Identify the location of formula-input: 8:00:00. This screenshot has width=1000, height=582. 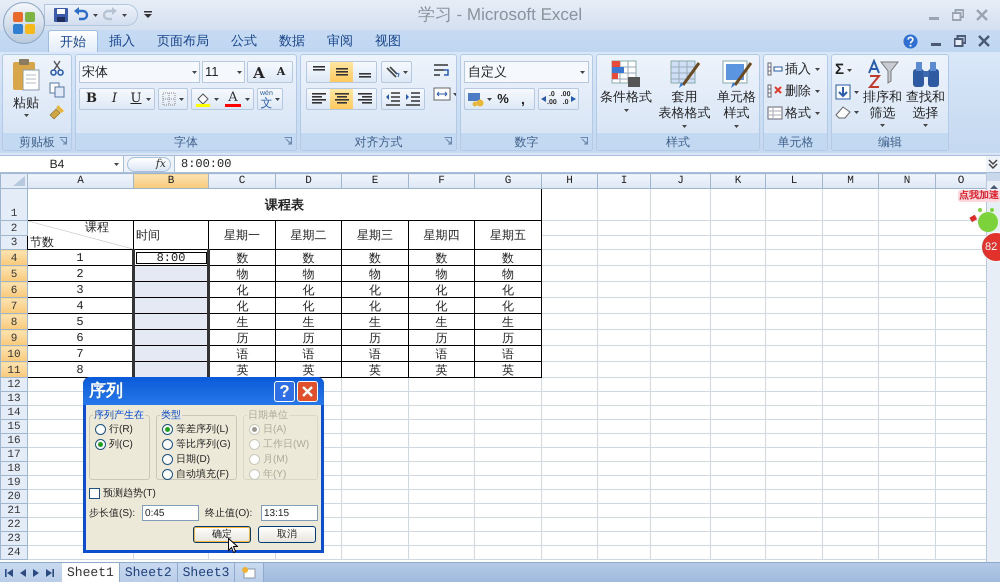
(580, 164).